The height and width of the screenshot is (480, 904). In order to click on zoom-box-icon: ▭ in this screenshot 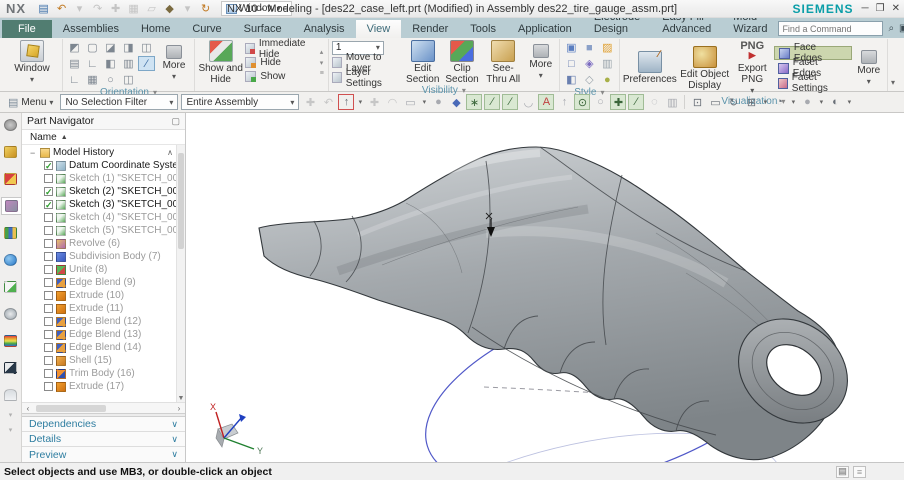, I will do `click(715, 102)`.